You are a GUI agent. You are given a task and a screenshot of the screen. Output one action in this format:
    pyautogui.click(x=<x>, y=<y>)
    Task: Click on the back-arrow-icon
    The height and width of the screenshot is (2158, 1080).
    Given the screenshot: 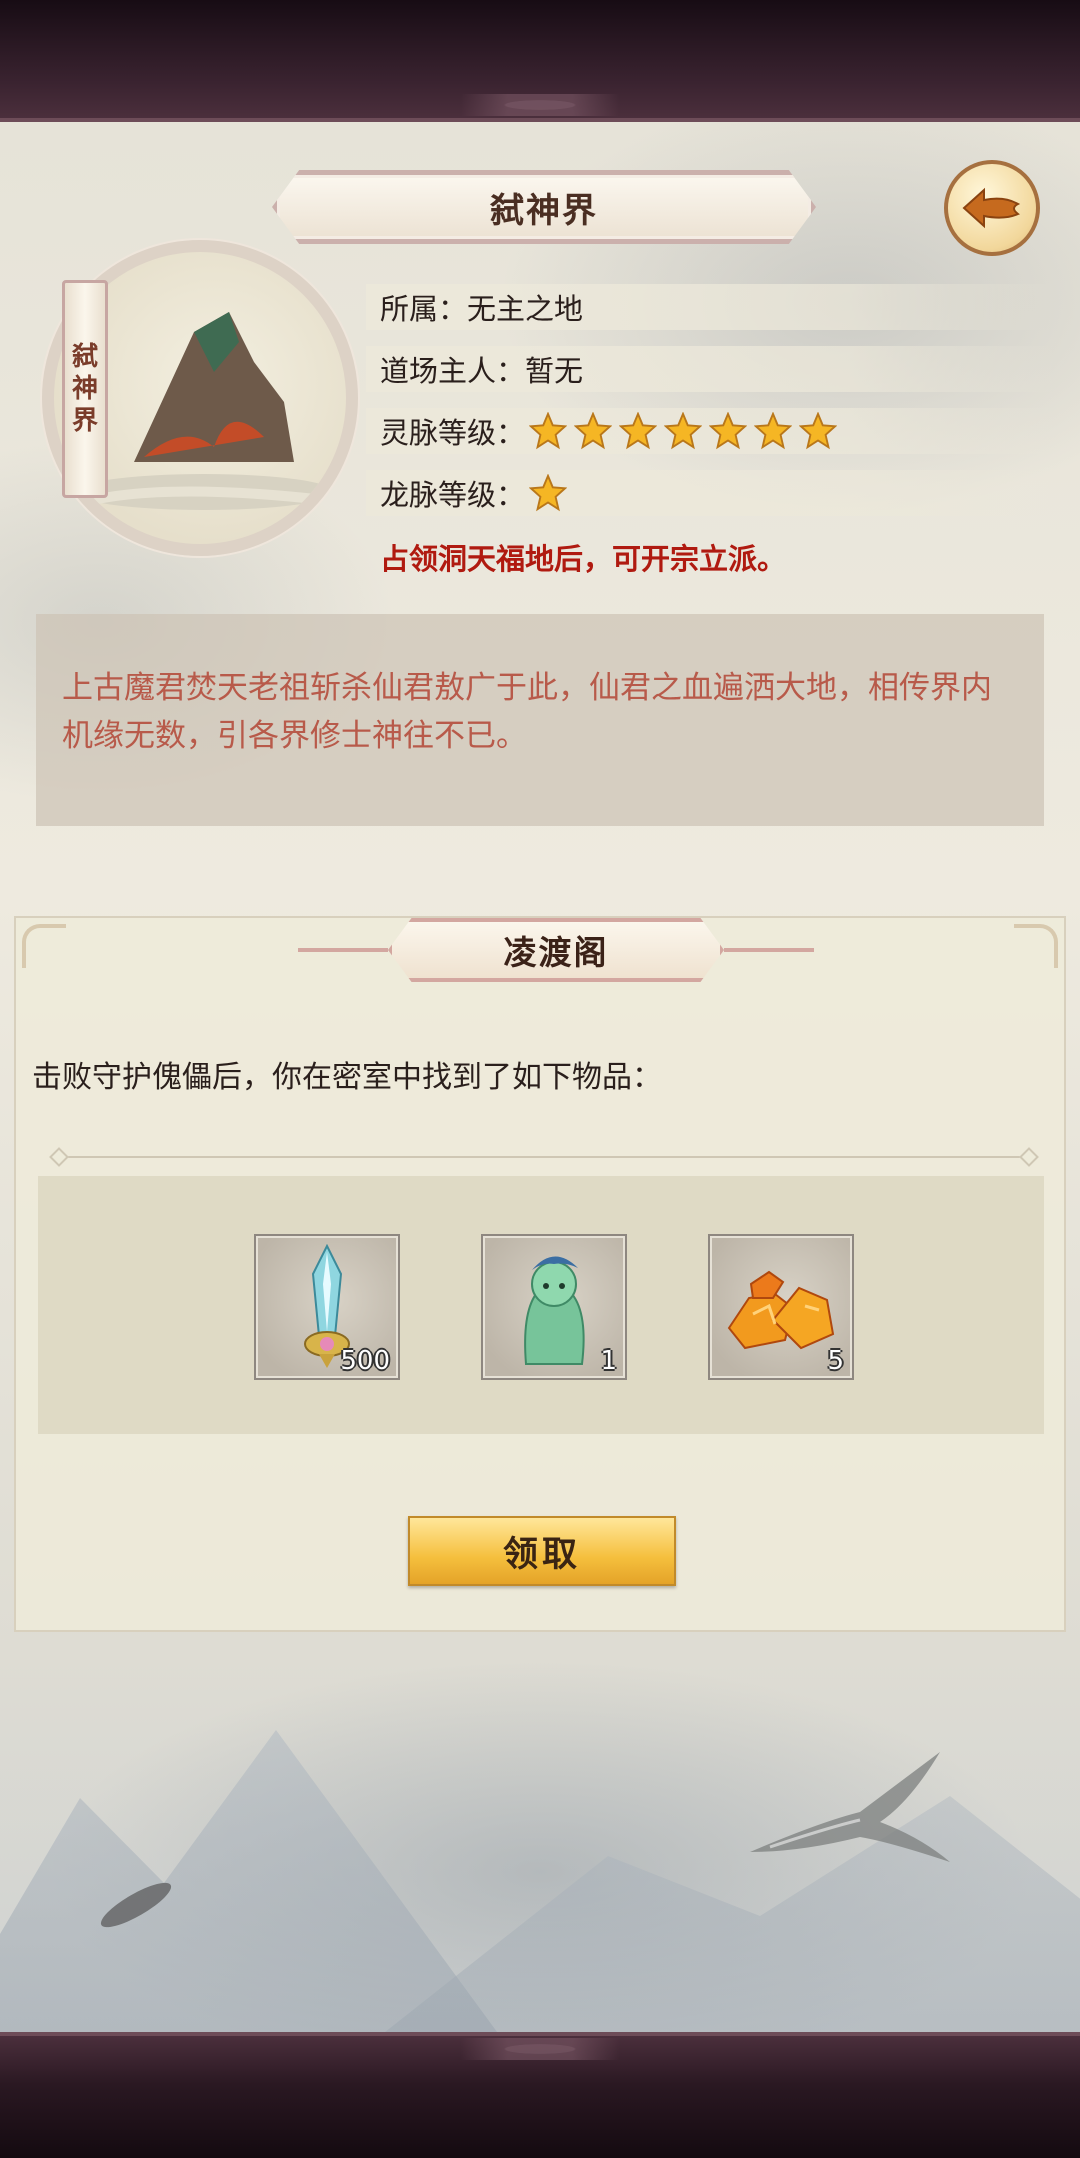 What is the action you would take?
    pyautogui.click(x=991, y=208)
    